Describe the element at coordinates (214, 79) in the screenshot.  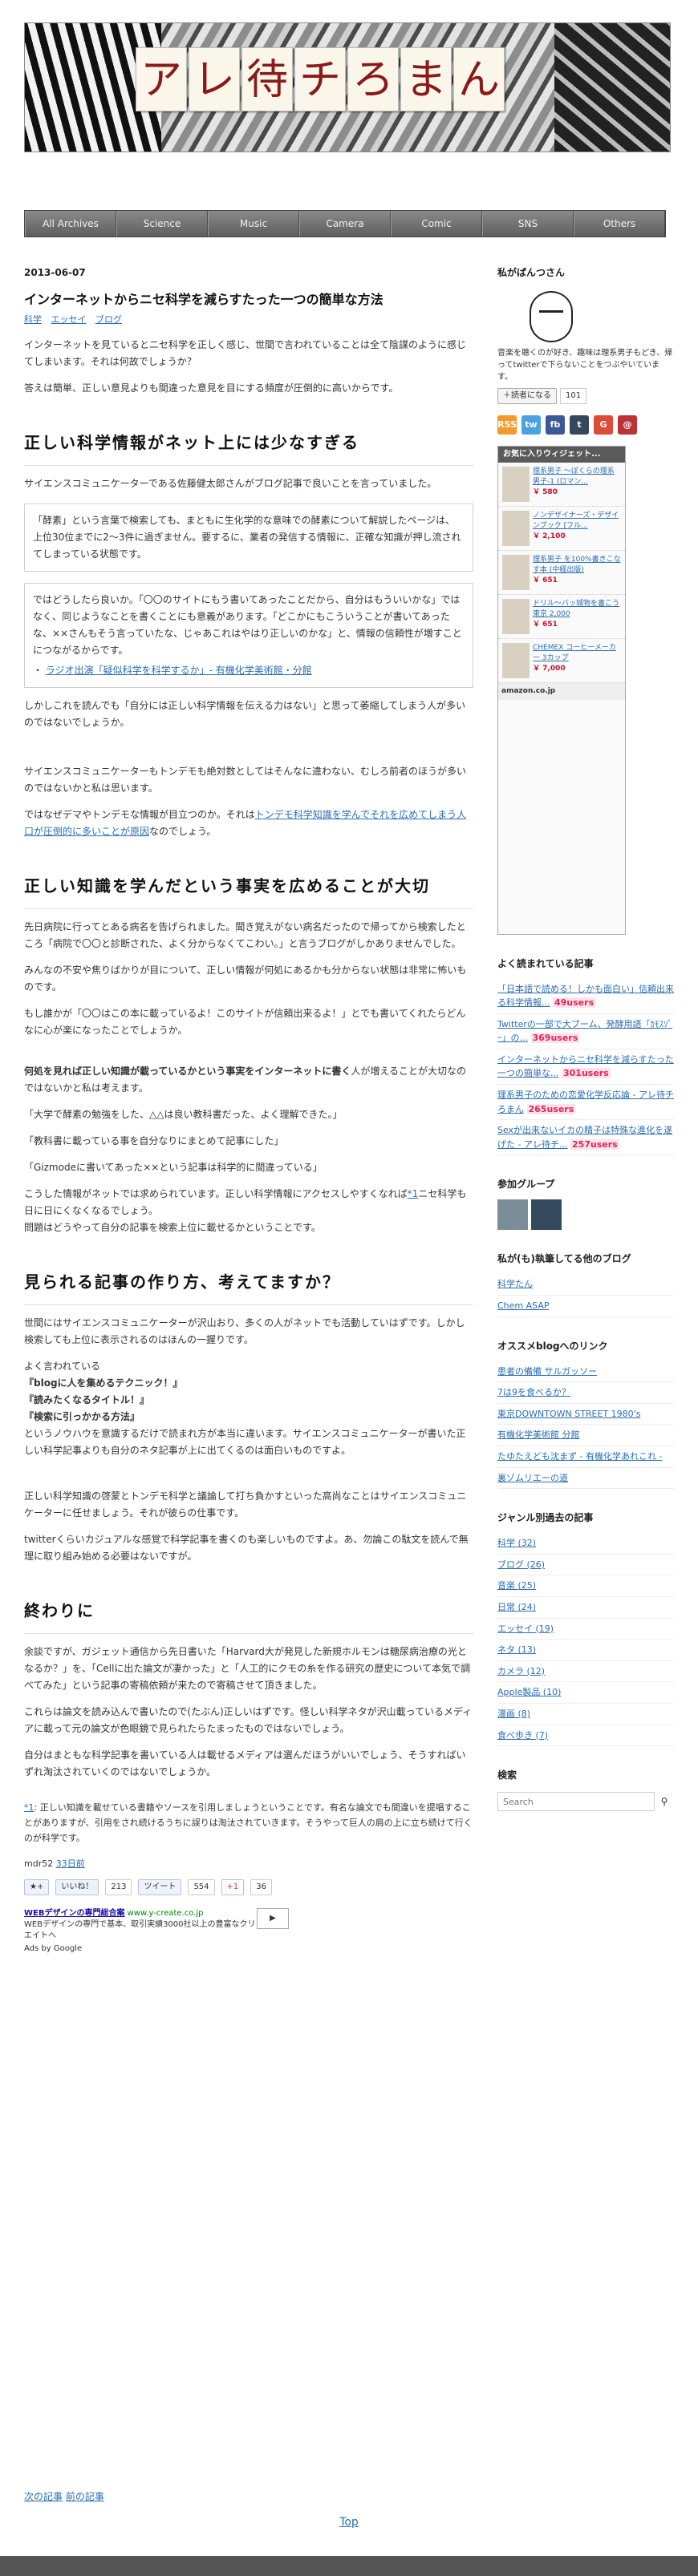
I see `logo-char: レ` at that location.